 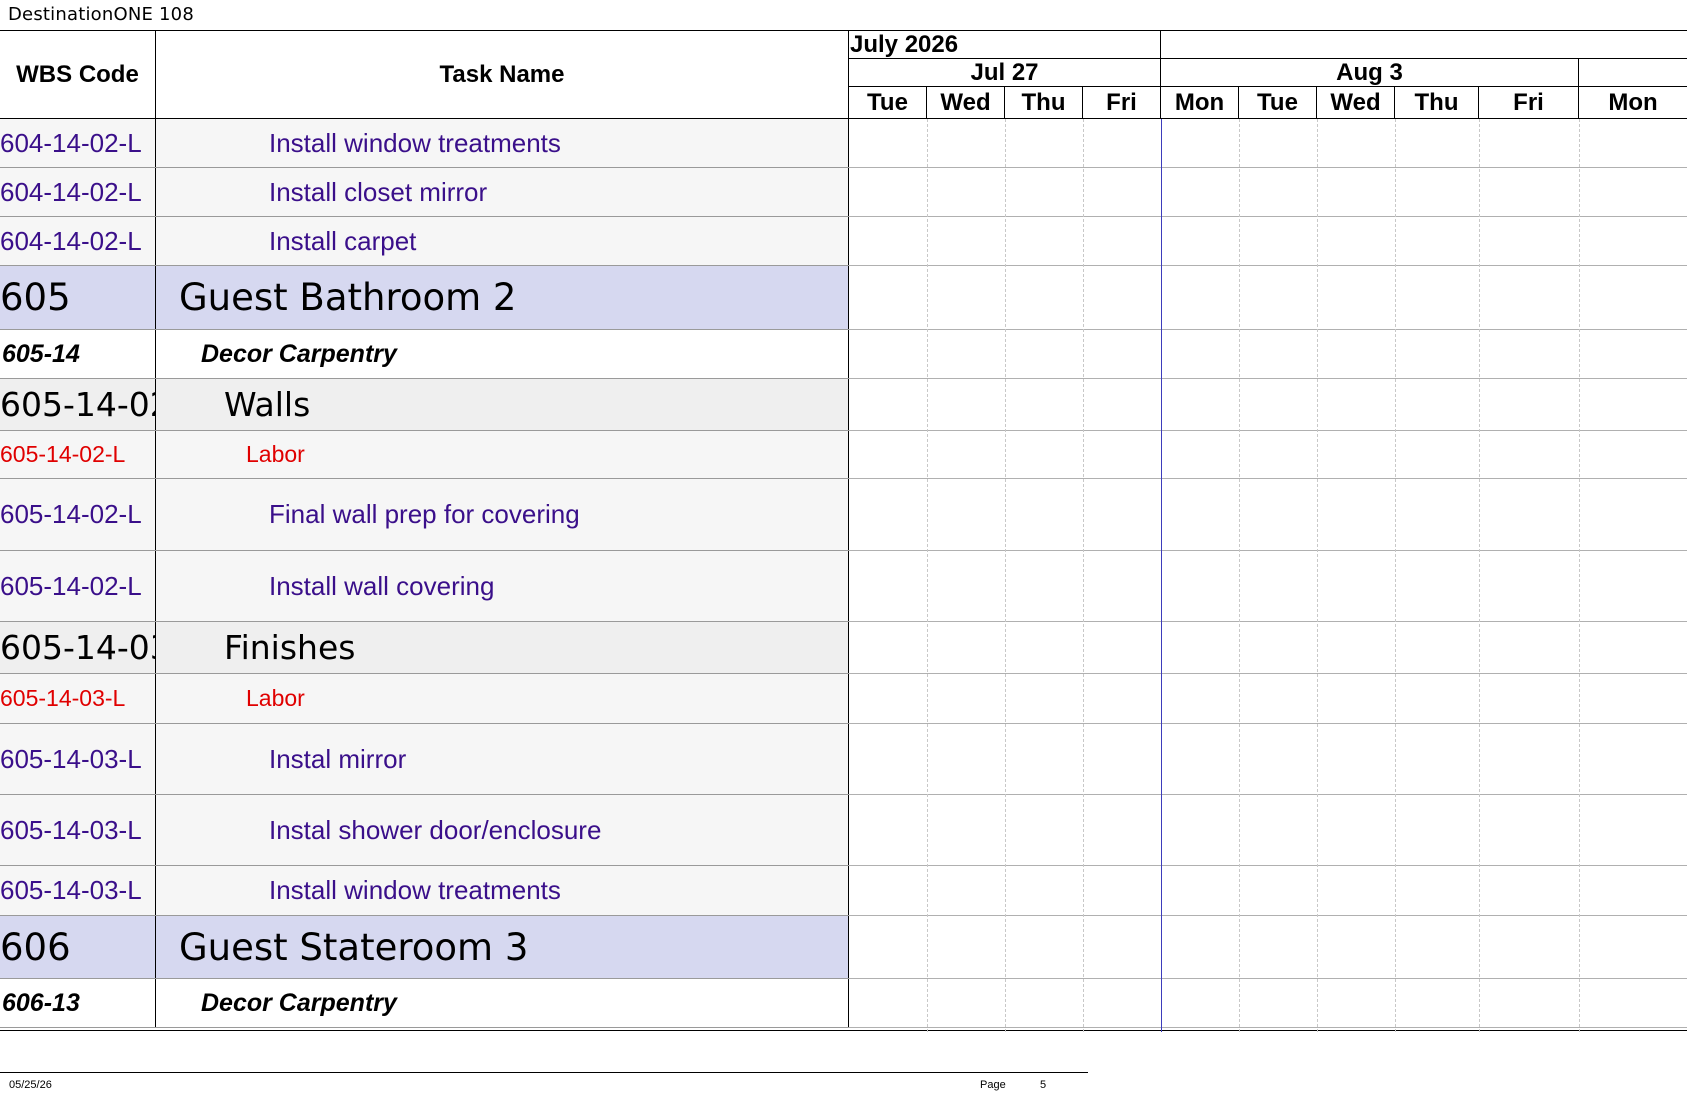 I want to click on week-gridline, so click(x=1161, y=575).